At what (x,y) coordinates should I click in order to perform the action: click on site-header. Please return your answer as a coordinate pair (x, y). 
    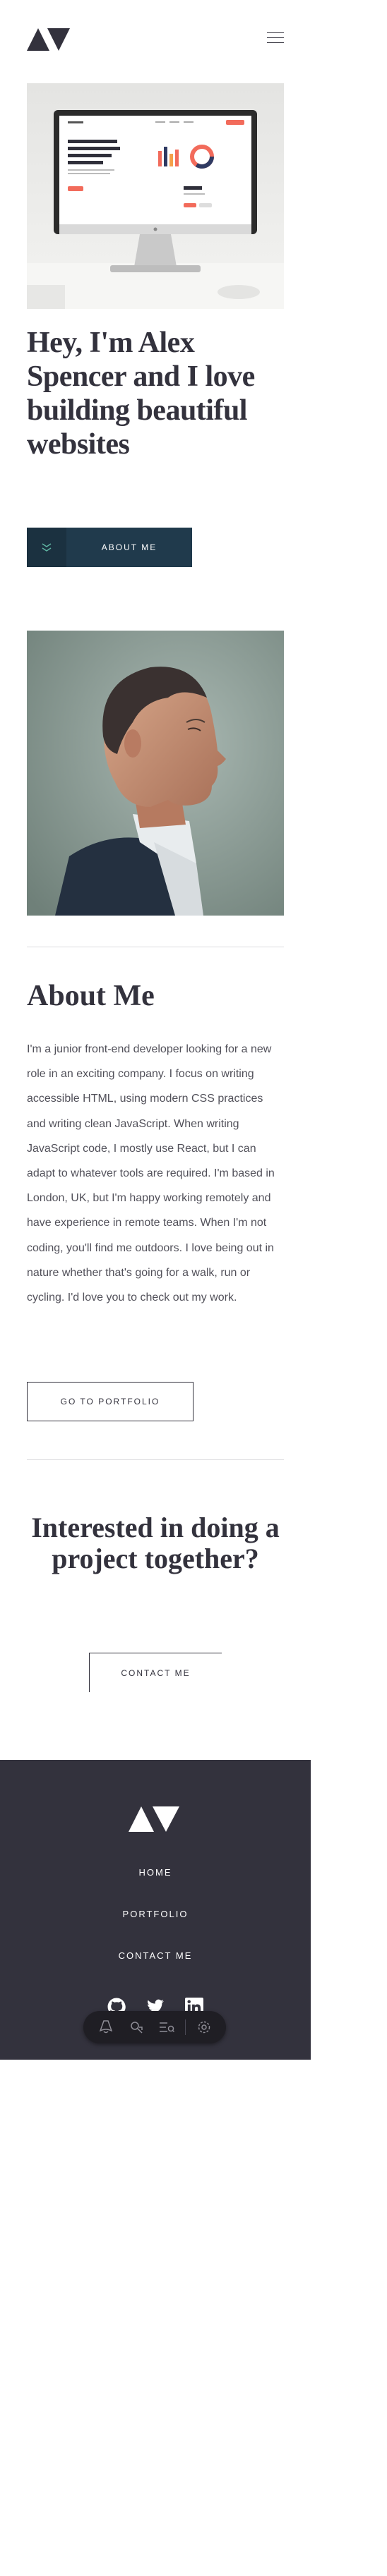
    Looking at the image, I should click on (156, 39).